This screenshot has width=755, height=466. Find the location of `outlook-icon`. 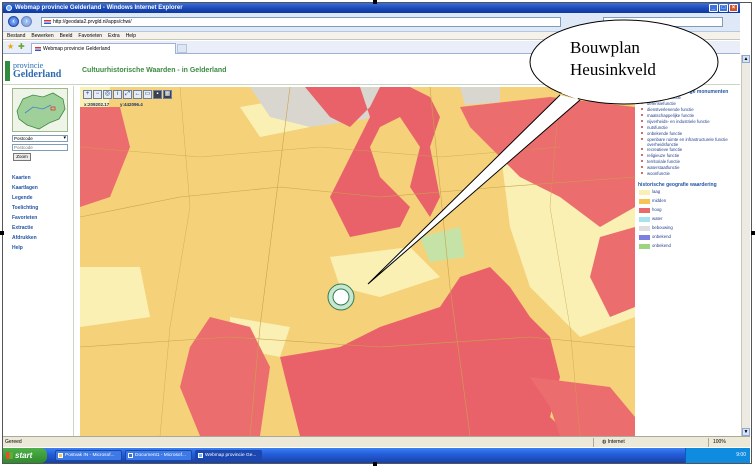

outlook-icon is located at coordinates (60, 455).